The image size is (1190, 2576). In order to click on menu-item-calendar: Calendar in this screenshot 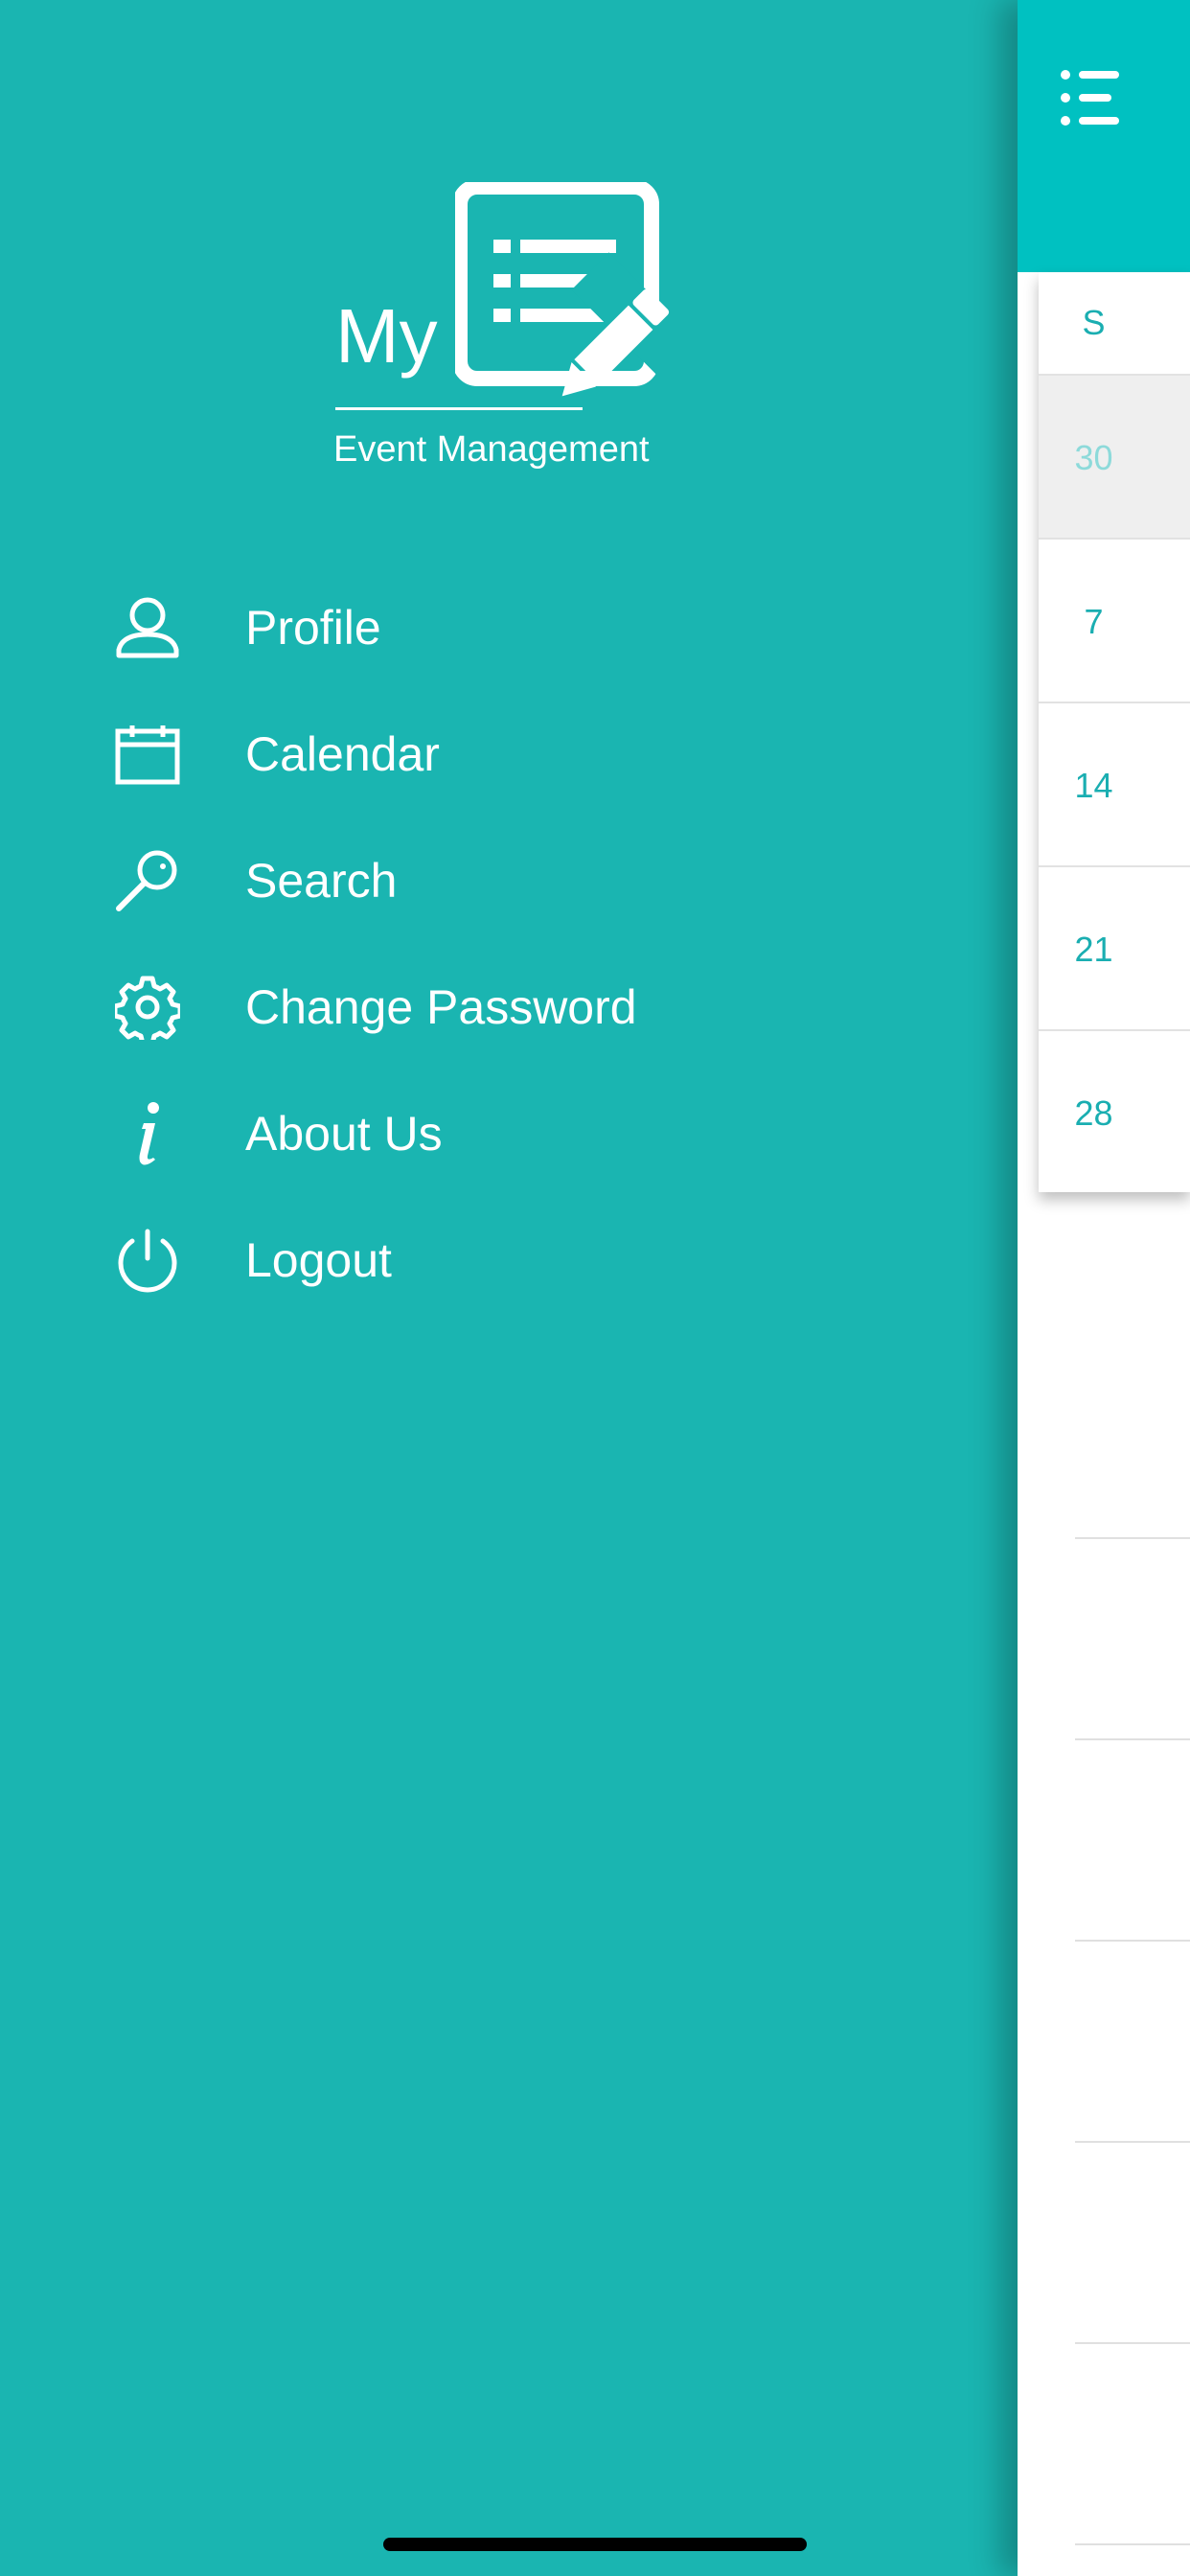, I will do `click(489, 754)`.